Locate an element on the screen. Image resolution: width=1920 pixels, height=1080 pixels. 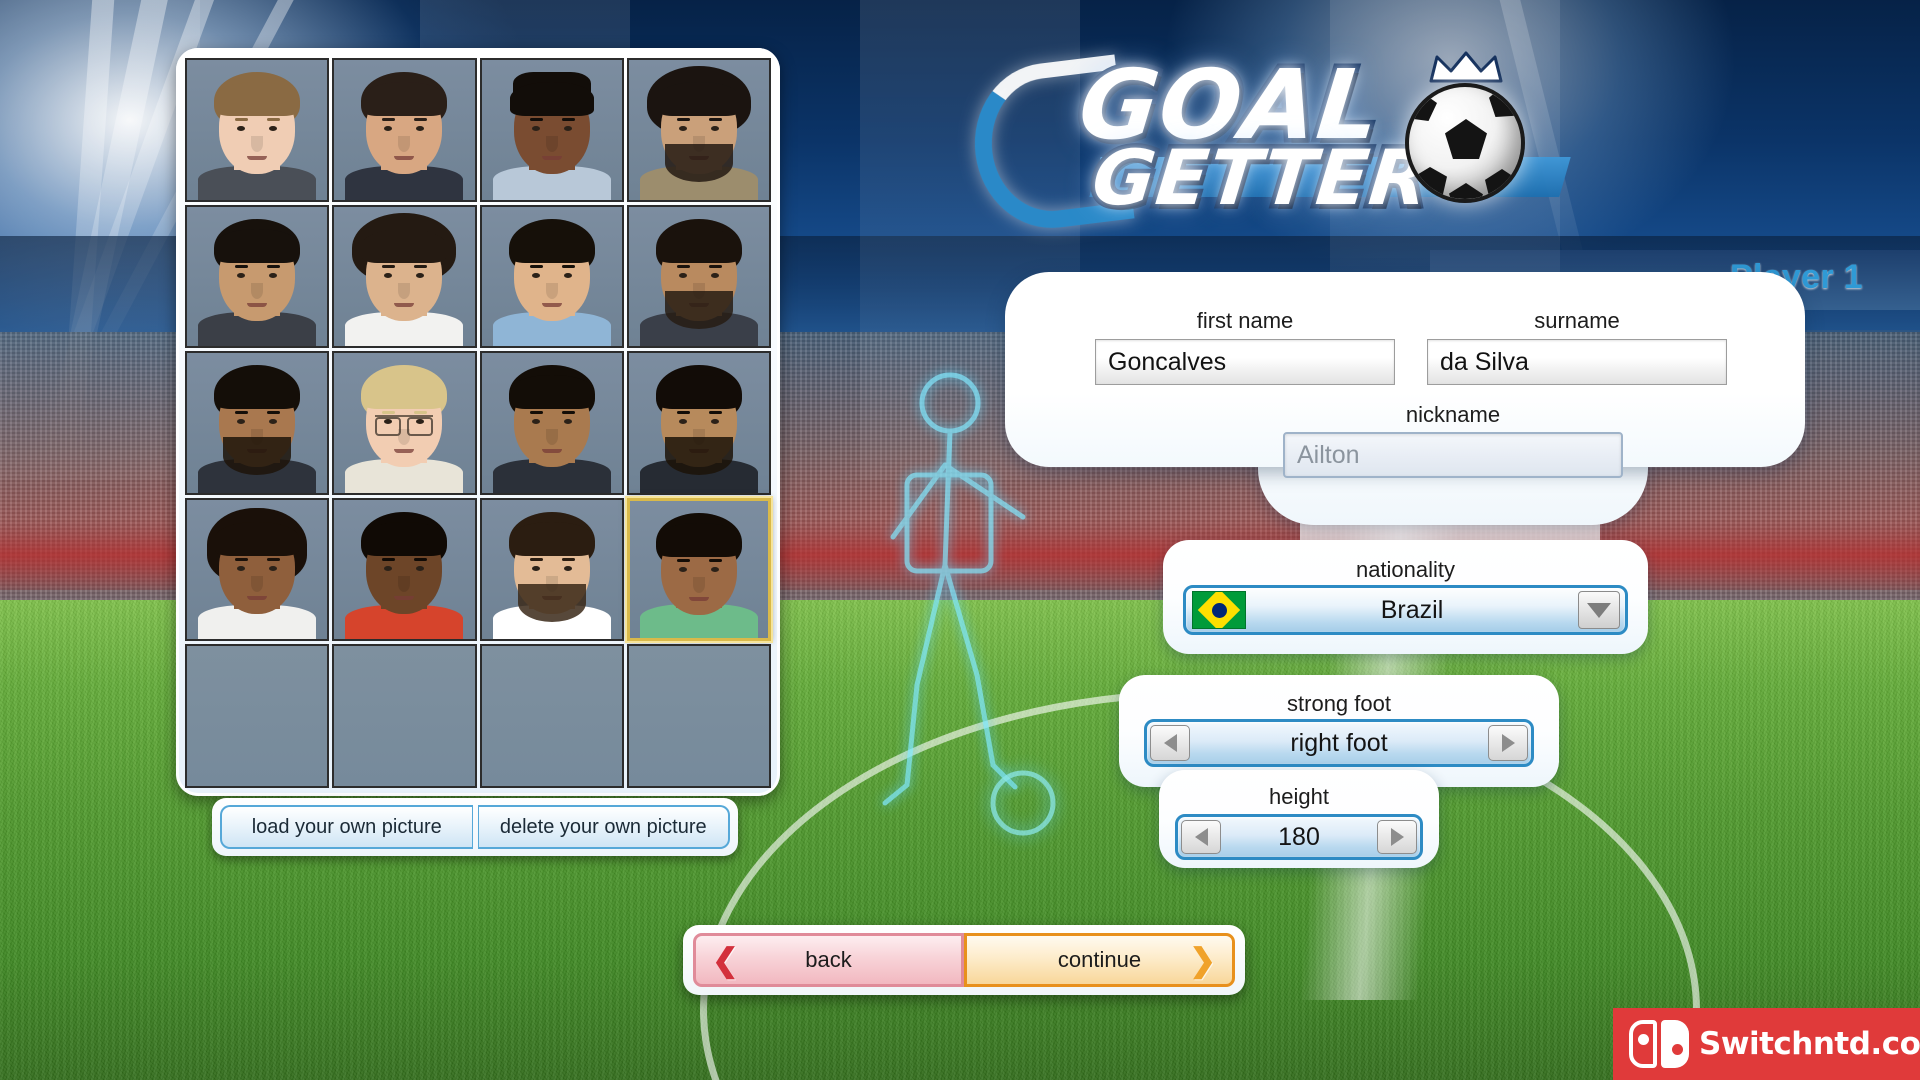
watermark-text: Switchntd.com is located at coordinates (1809, 1044).